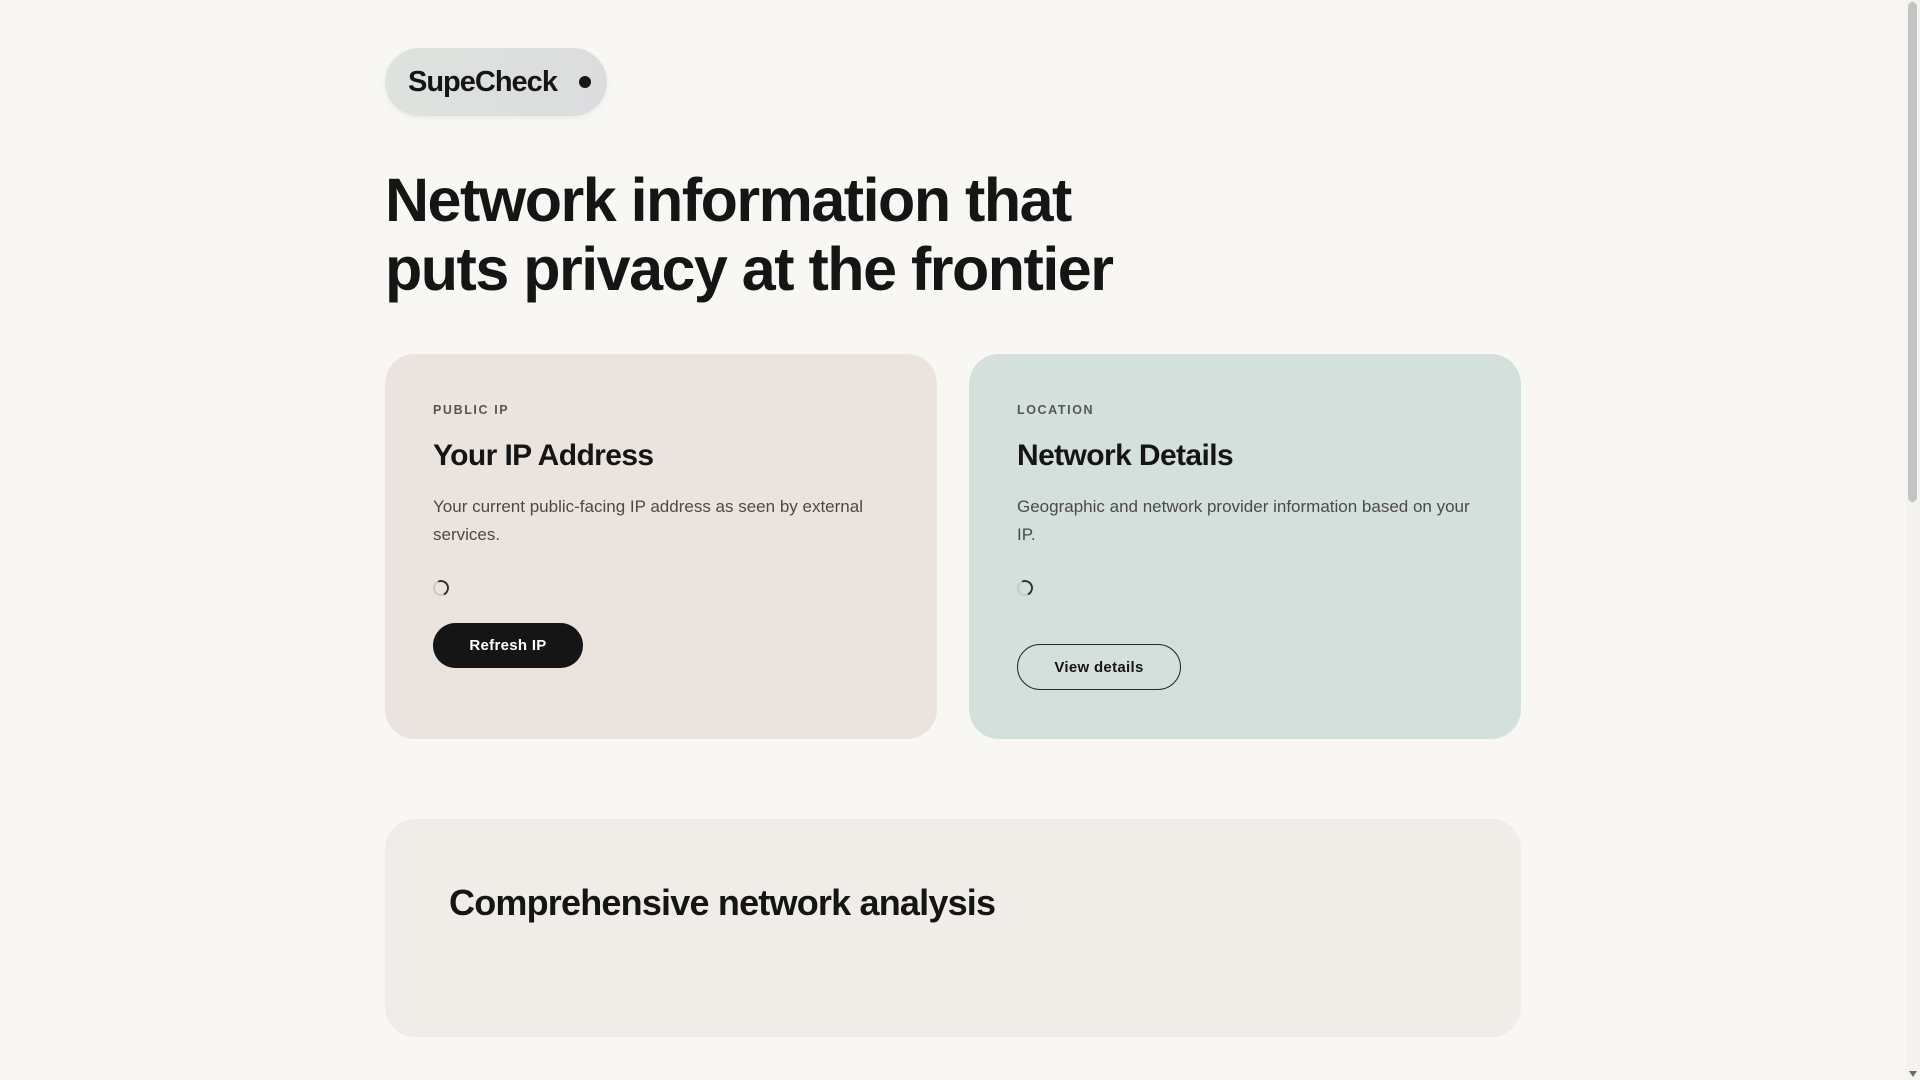 Image resolution: width=1920 pixels, height=1080 pixels. What do you see at coordinates (1913, 1074) in the screenshot?
I see `scroll-down-arrow-icon` at bounding box center [1913, 1074].